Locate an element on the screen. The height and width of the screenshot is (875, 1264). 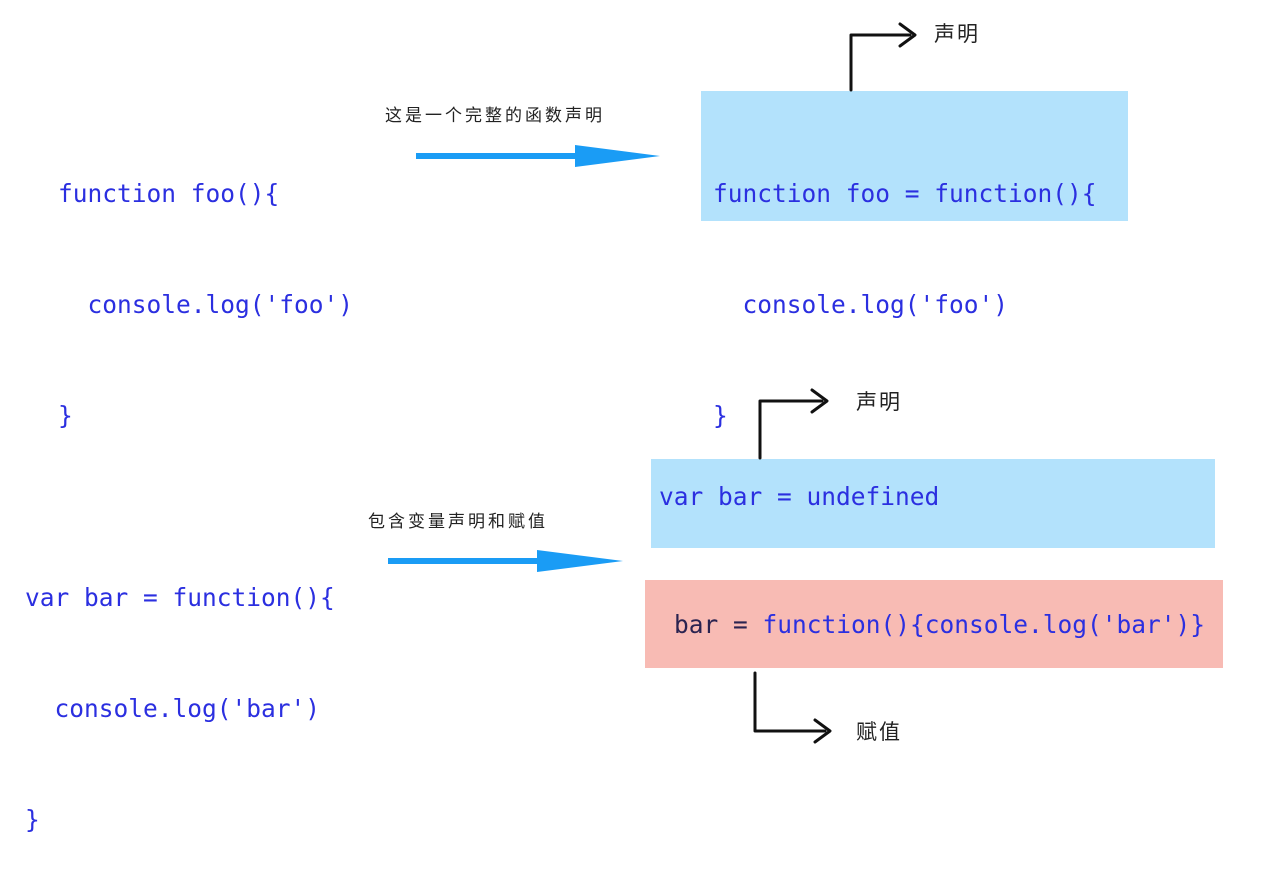
declaration-pointer-arrow-top is located at coordinates (883, 57).